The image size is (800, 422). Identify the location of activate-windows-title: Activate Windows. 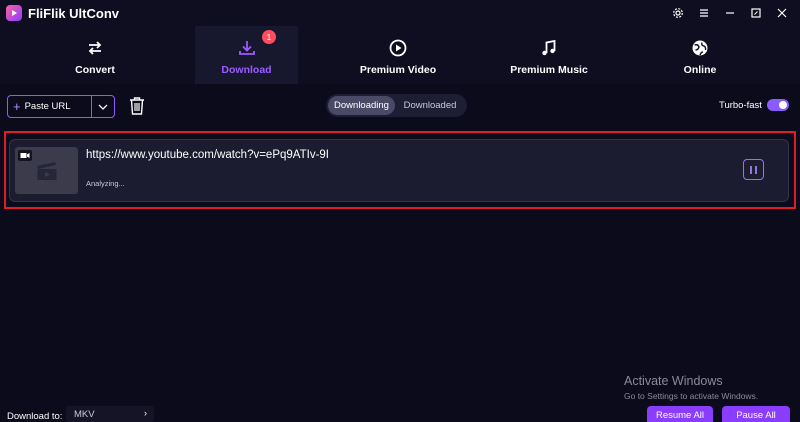
(673, 381).